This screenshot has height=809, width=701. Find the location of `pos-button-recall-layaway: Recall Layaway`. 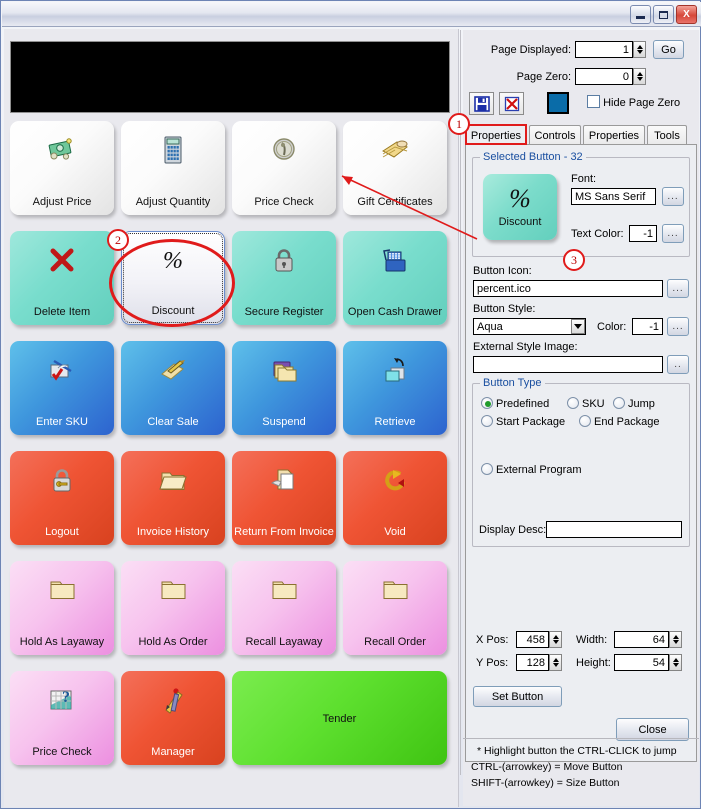

pos-button-recall-layaway: Recall Layaway is located at coordinates (284, 608).